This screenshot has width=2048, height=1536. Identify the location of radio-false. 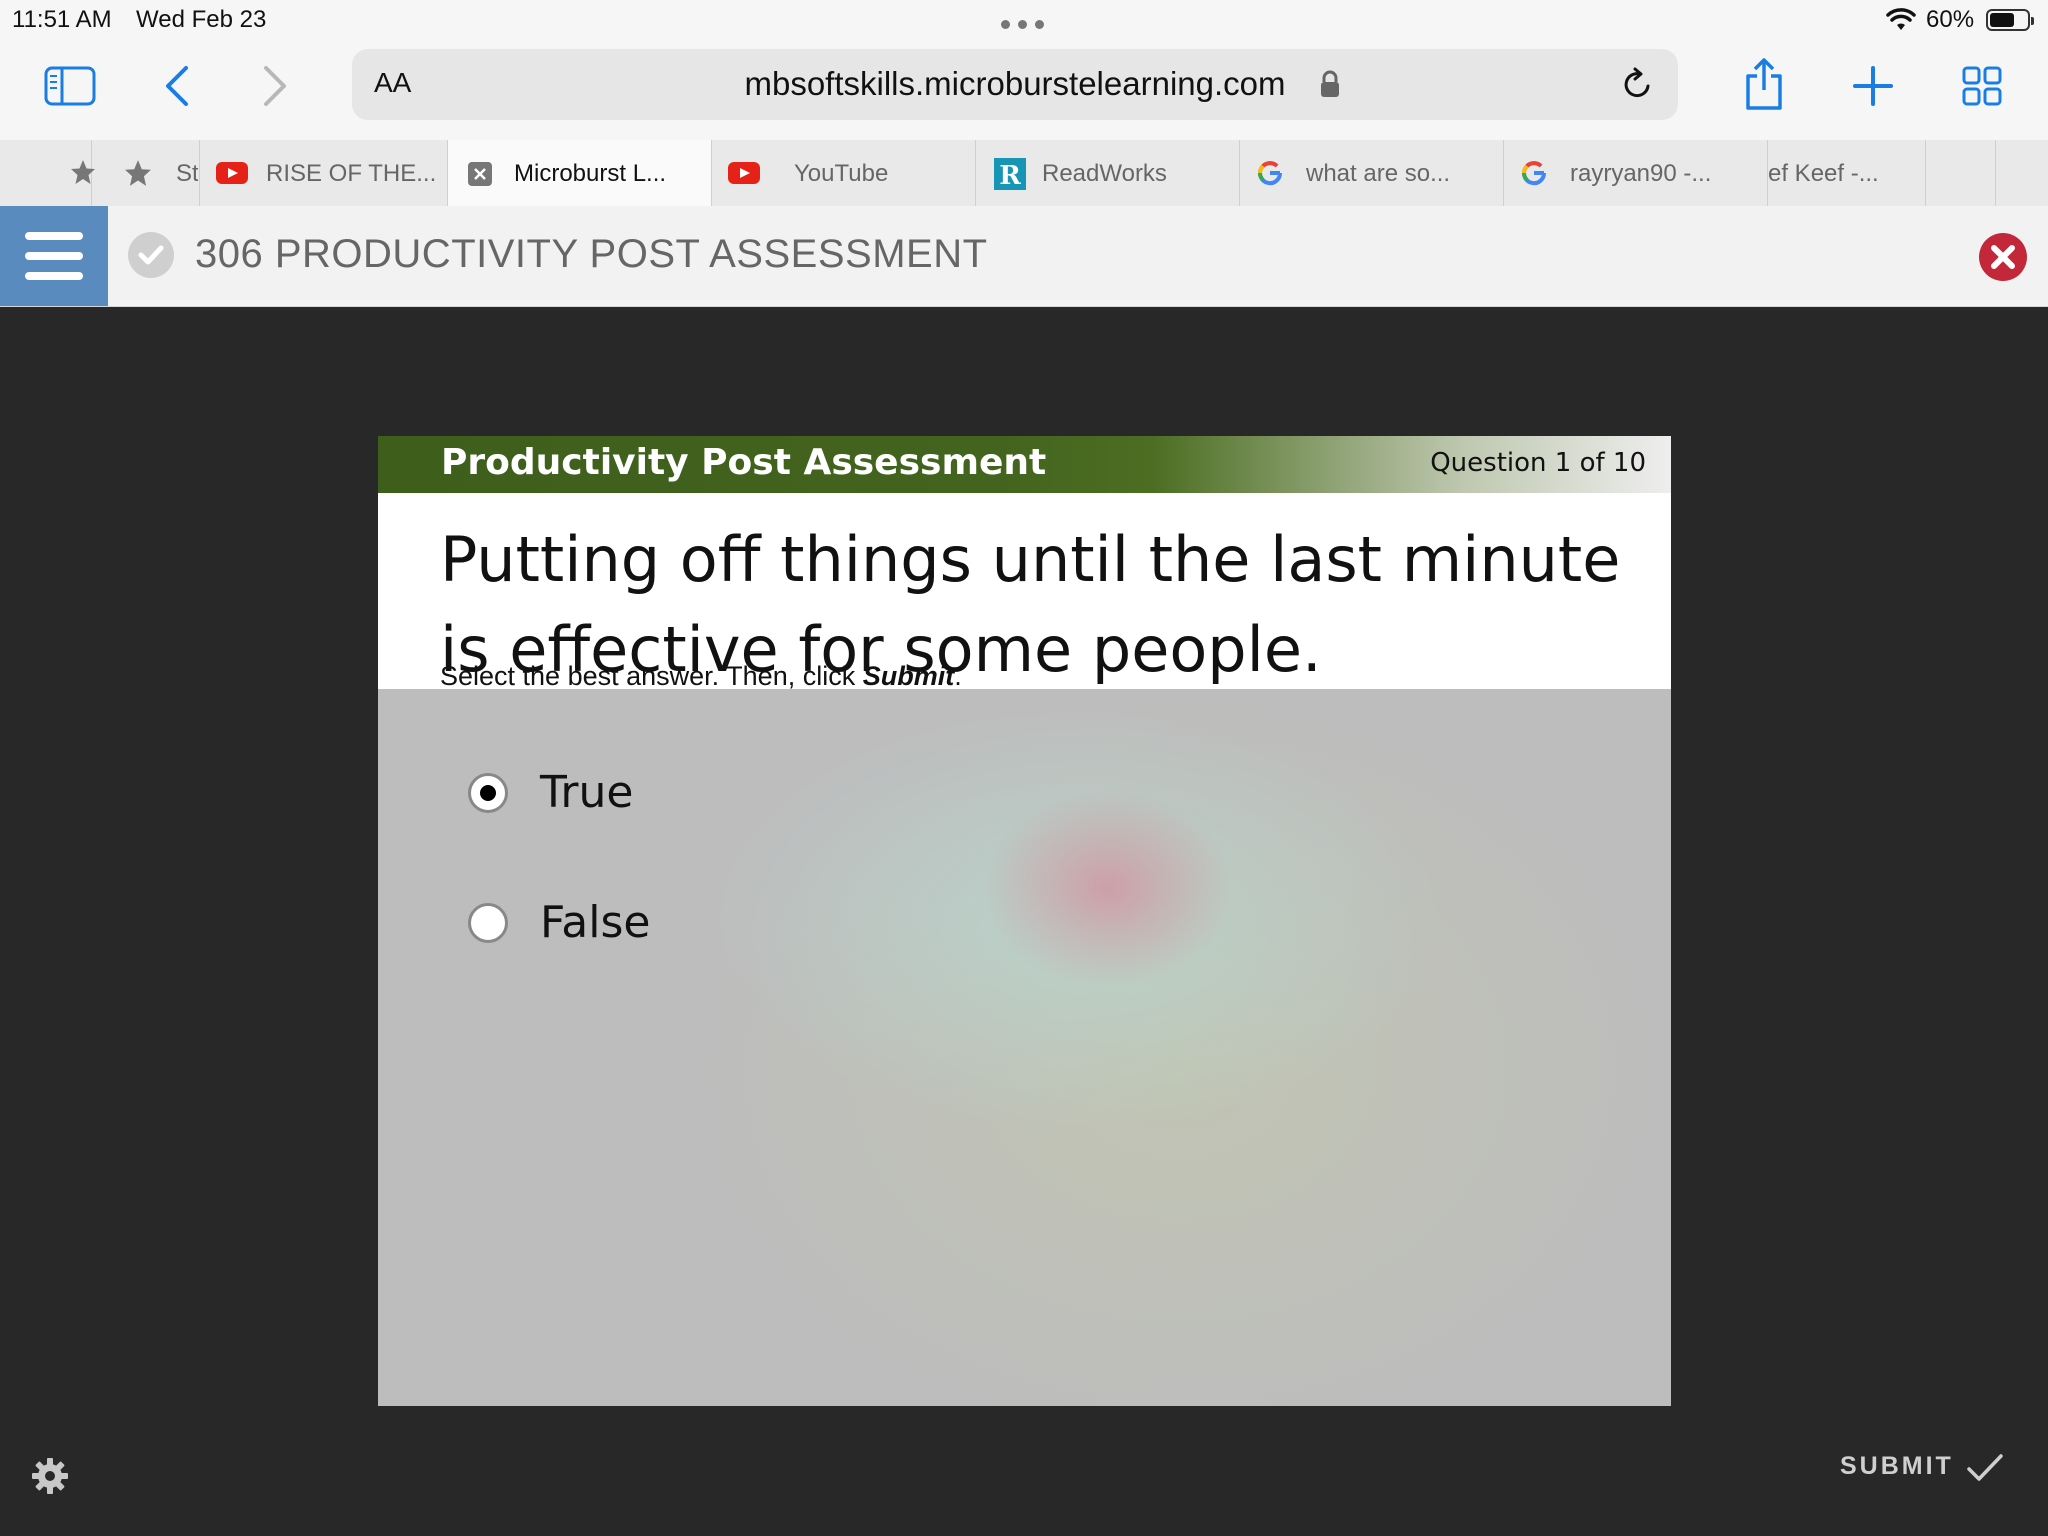
(488, 923).